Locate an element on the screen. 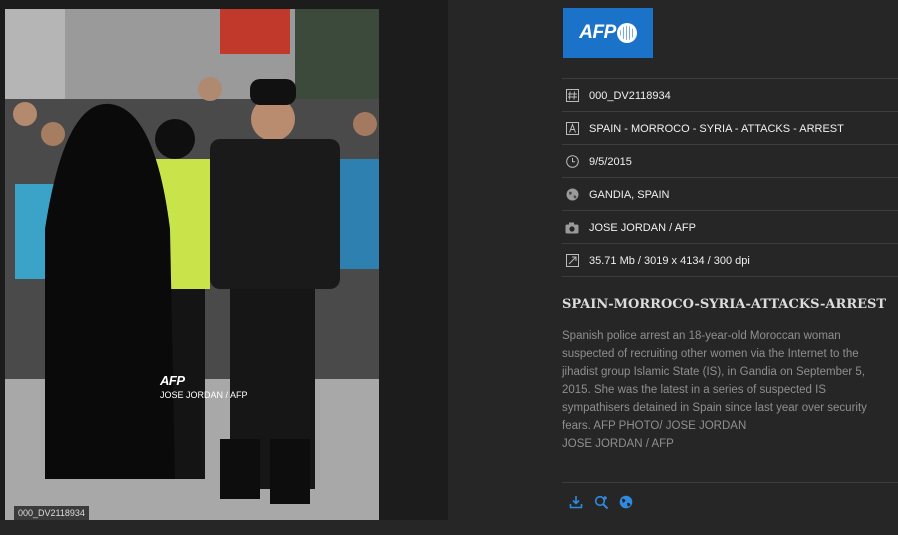 The width and height of the screenshot is (898, 535). action-bar is located at coordinates (730, 501).